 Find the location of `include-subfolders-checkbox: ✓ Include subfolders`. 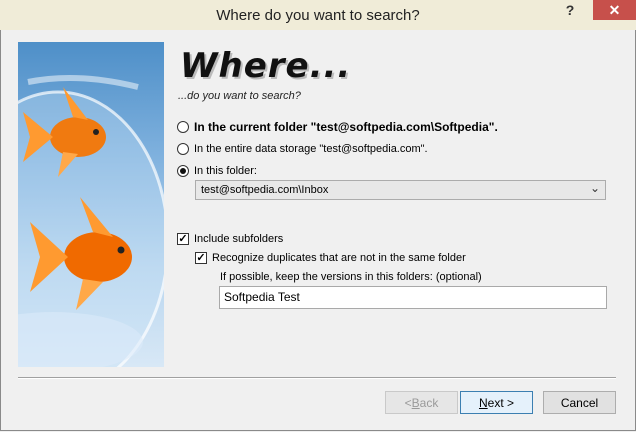

include-subfolders-checkbox: ✓ Include subfolders is located at coordinates (230, 239).